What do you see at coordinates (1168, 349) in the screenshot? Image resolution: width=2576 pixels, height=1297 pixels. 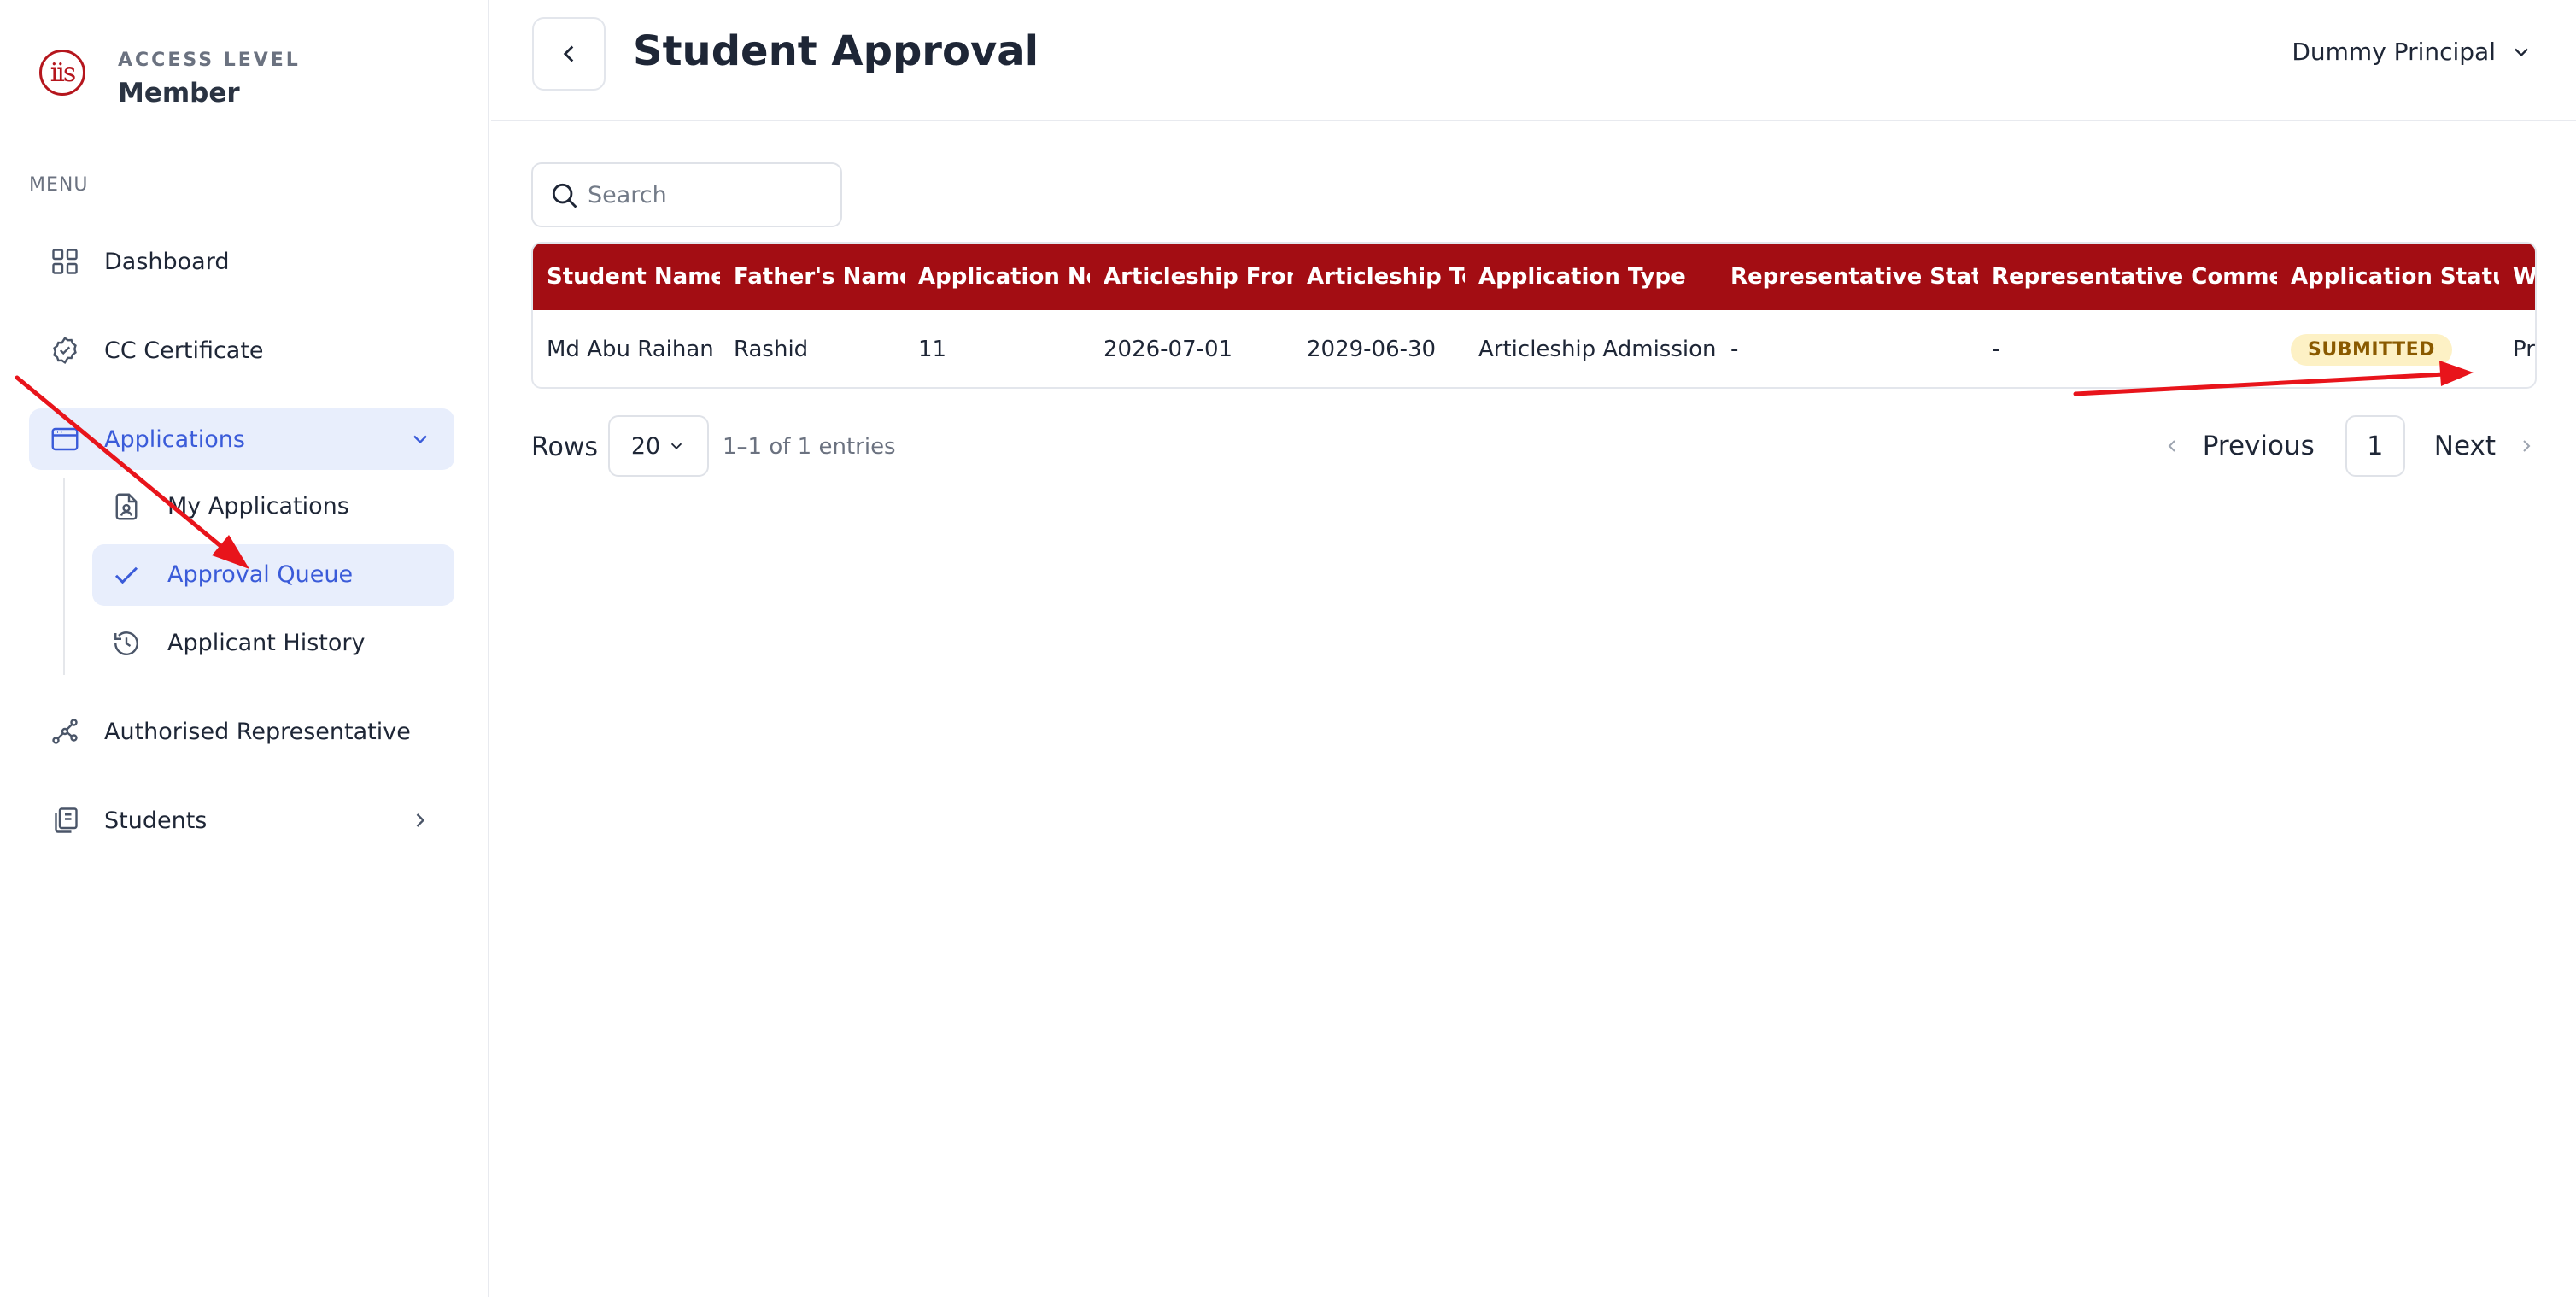 I see `cell-articleship-from: 2026-07-01` at bounding box center [1168, 349].